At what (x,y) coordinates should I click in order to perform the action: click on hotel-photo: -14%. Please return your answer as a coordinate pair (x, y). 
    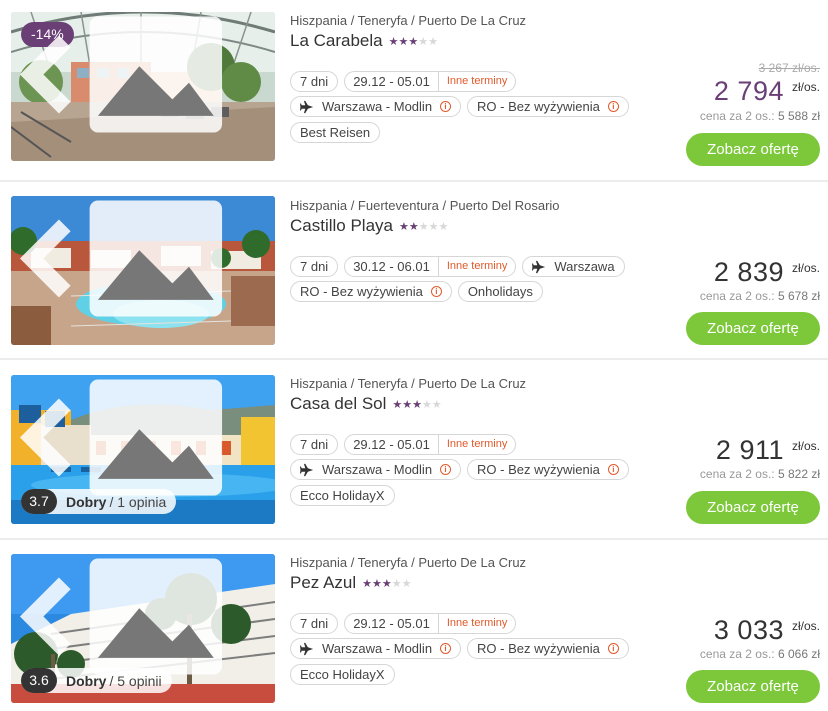
    Looking at the image, I should click on (143, 86).